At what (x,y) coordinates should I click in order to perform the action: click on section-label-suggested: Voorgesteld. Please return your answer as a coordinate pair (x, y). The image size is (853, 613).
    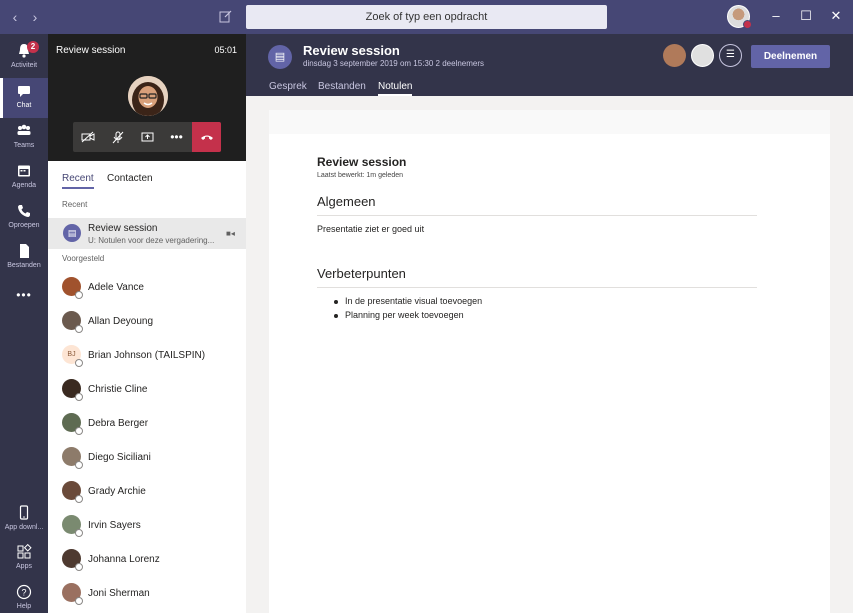
    Looking at the image, I should click on (83, 258).